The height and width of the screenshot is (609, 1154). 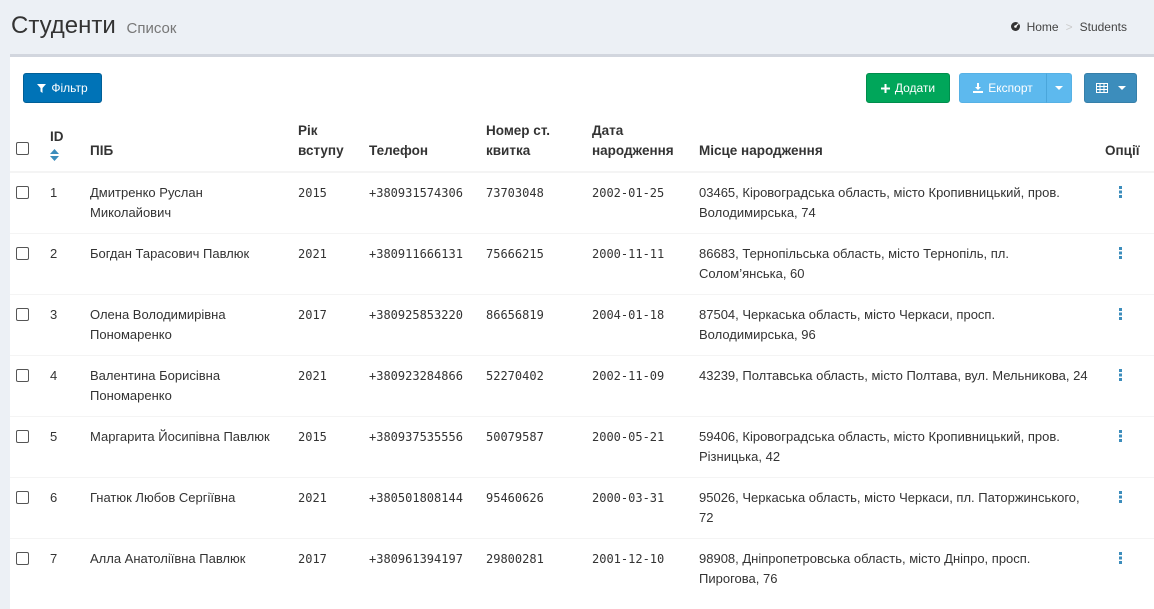 I want to click on cell-name: Дмитренко Руслан Миколайович, so click(x=188, y=202).